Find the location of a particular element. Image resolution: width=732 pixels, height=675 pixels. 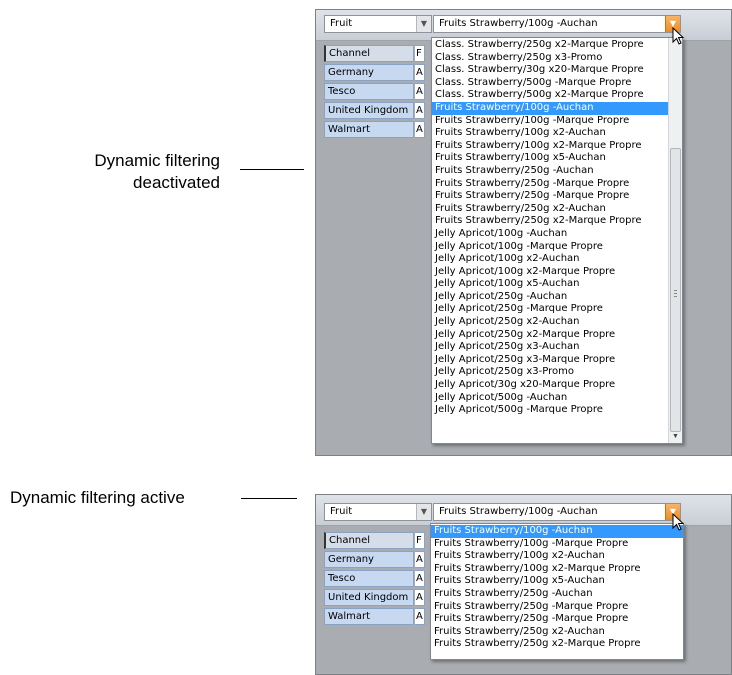

caption-active: Dynamic filtering active is located at coordinates (97, 497).